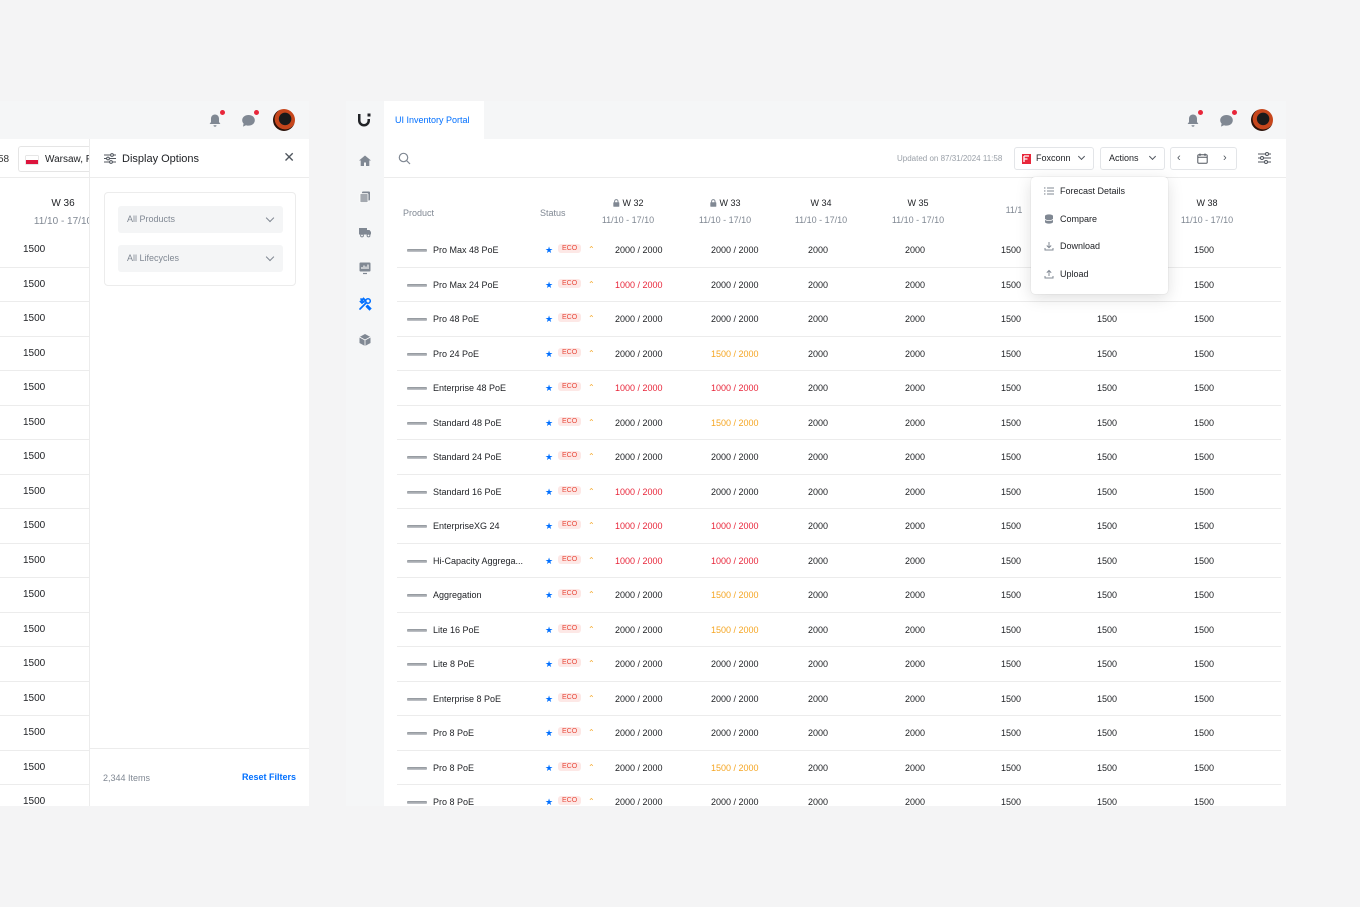 The image size is (1360, 907). What do you see at coordinates (1014, 206) in the screenshot?
I see `week-column-header: 11/1` at bounding box center [1014, 206].